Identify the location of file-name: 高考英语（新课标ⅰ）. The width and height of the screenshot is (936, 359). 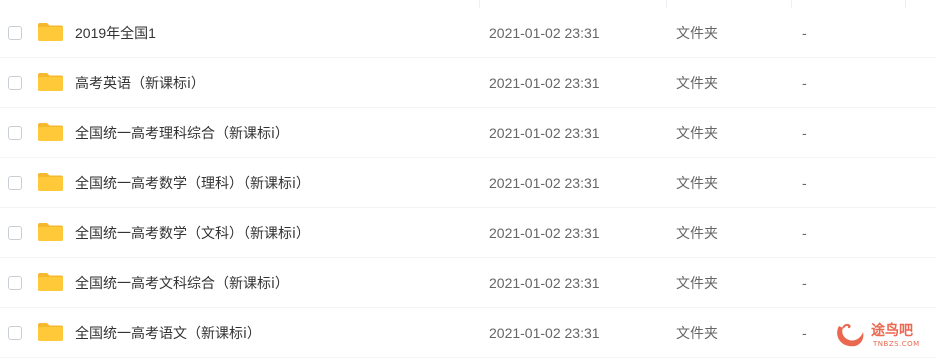
(140, 83).